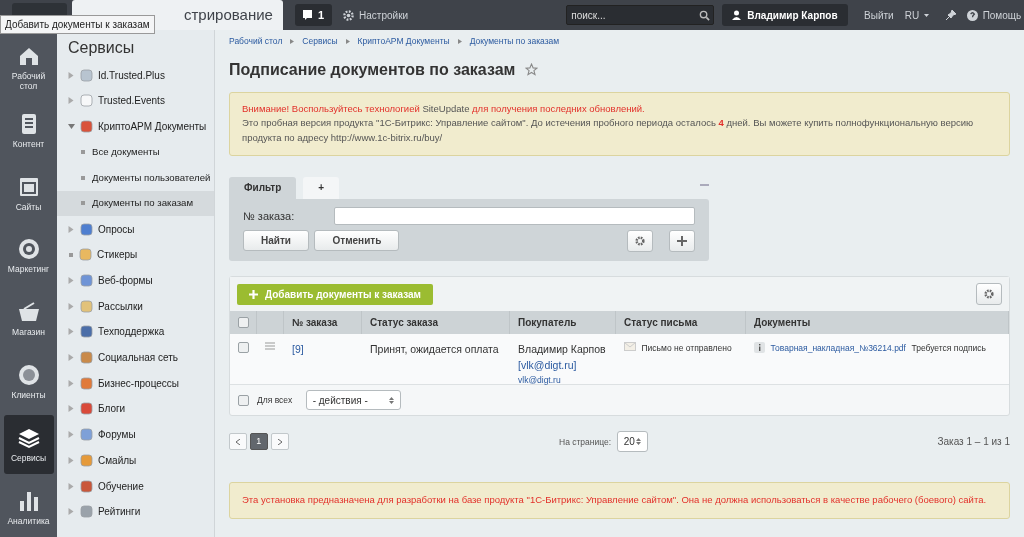 The image size is (1024, 537). Describe the element at coordinates (331, 108) in the screenshot. I see `warning-text: Внимание! Воспользуйтесь технологией` at that location.